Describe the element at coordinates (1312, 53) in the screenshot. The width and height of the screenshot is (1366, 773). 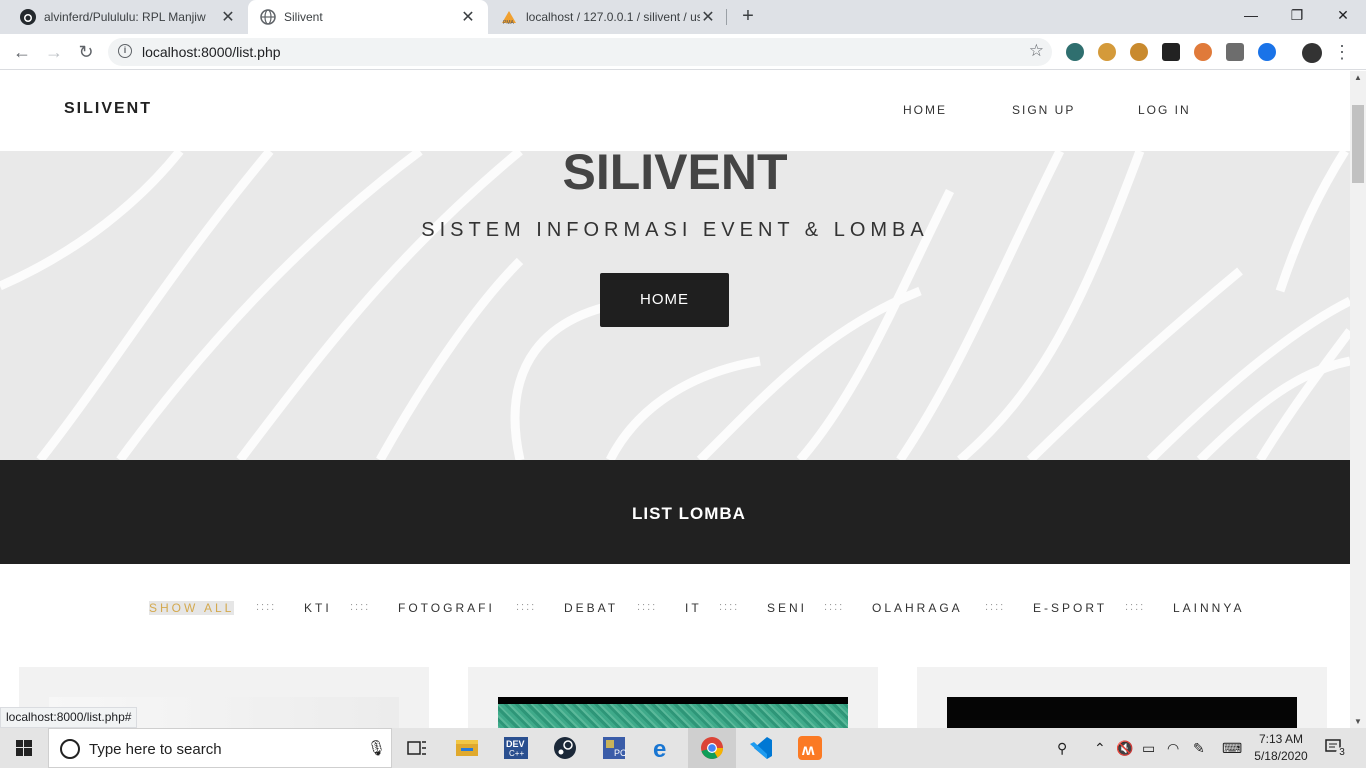
I see `profile-avatar` at that location.